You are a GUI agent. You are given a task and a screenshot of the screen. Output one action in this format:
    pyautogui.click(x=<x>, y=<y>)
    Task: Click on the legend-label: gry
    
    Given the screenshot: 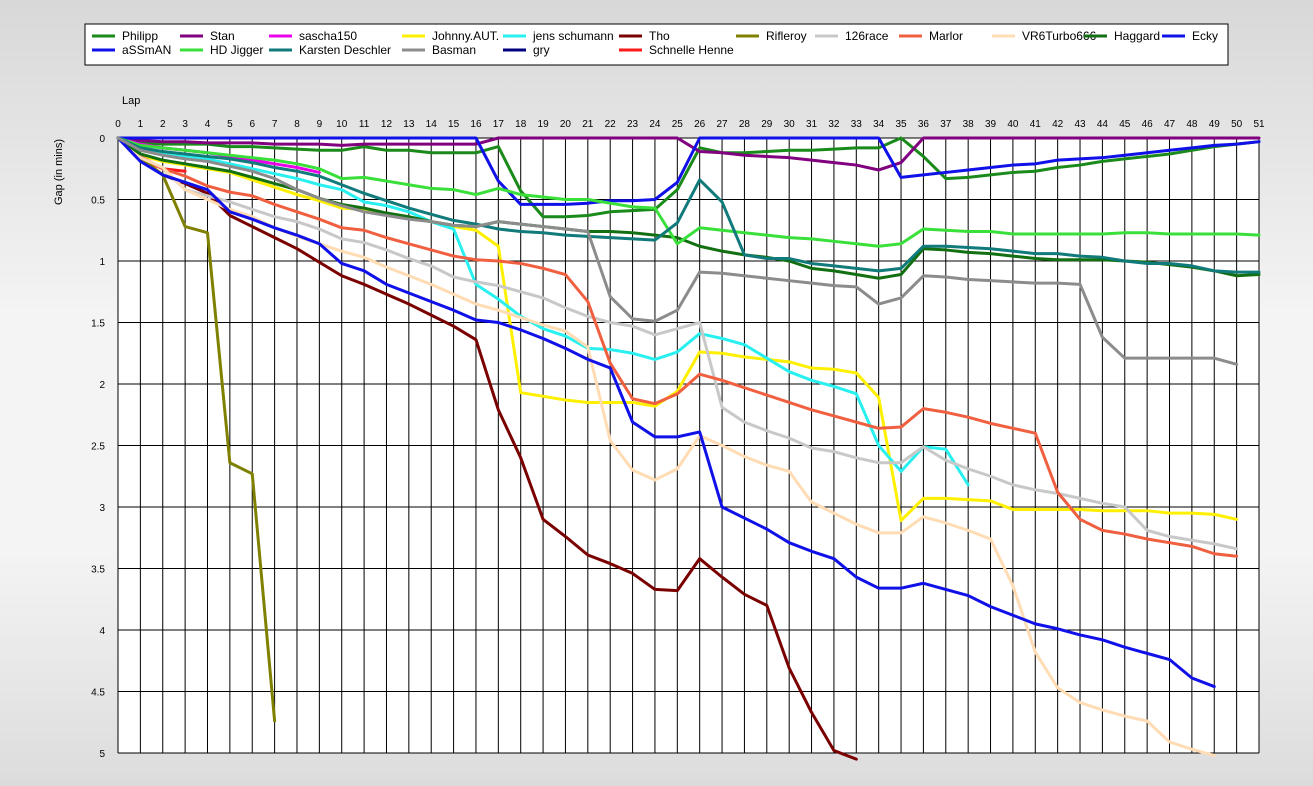 What is the action you would take?
    pyautogui.click(x=541, y=50)
    